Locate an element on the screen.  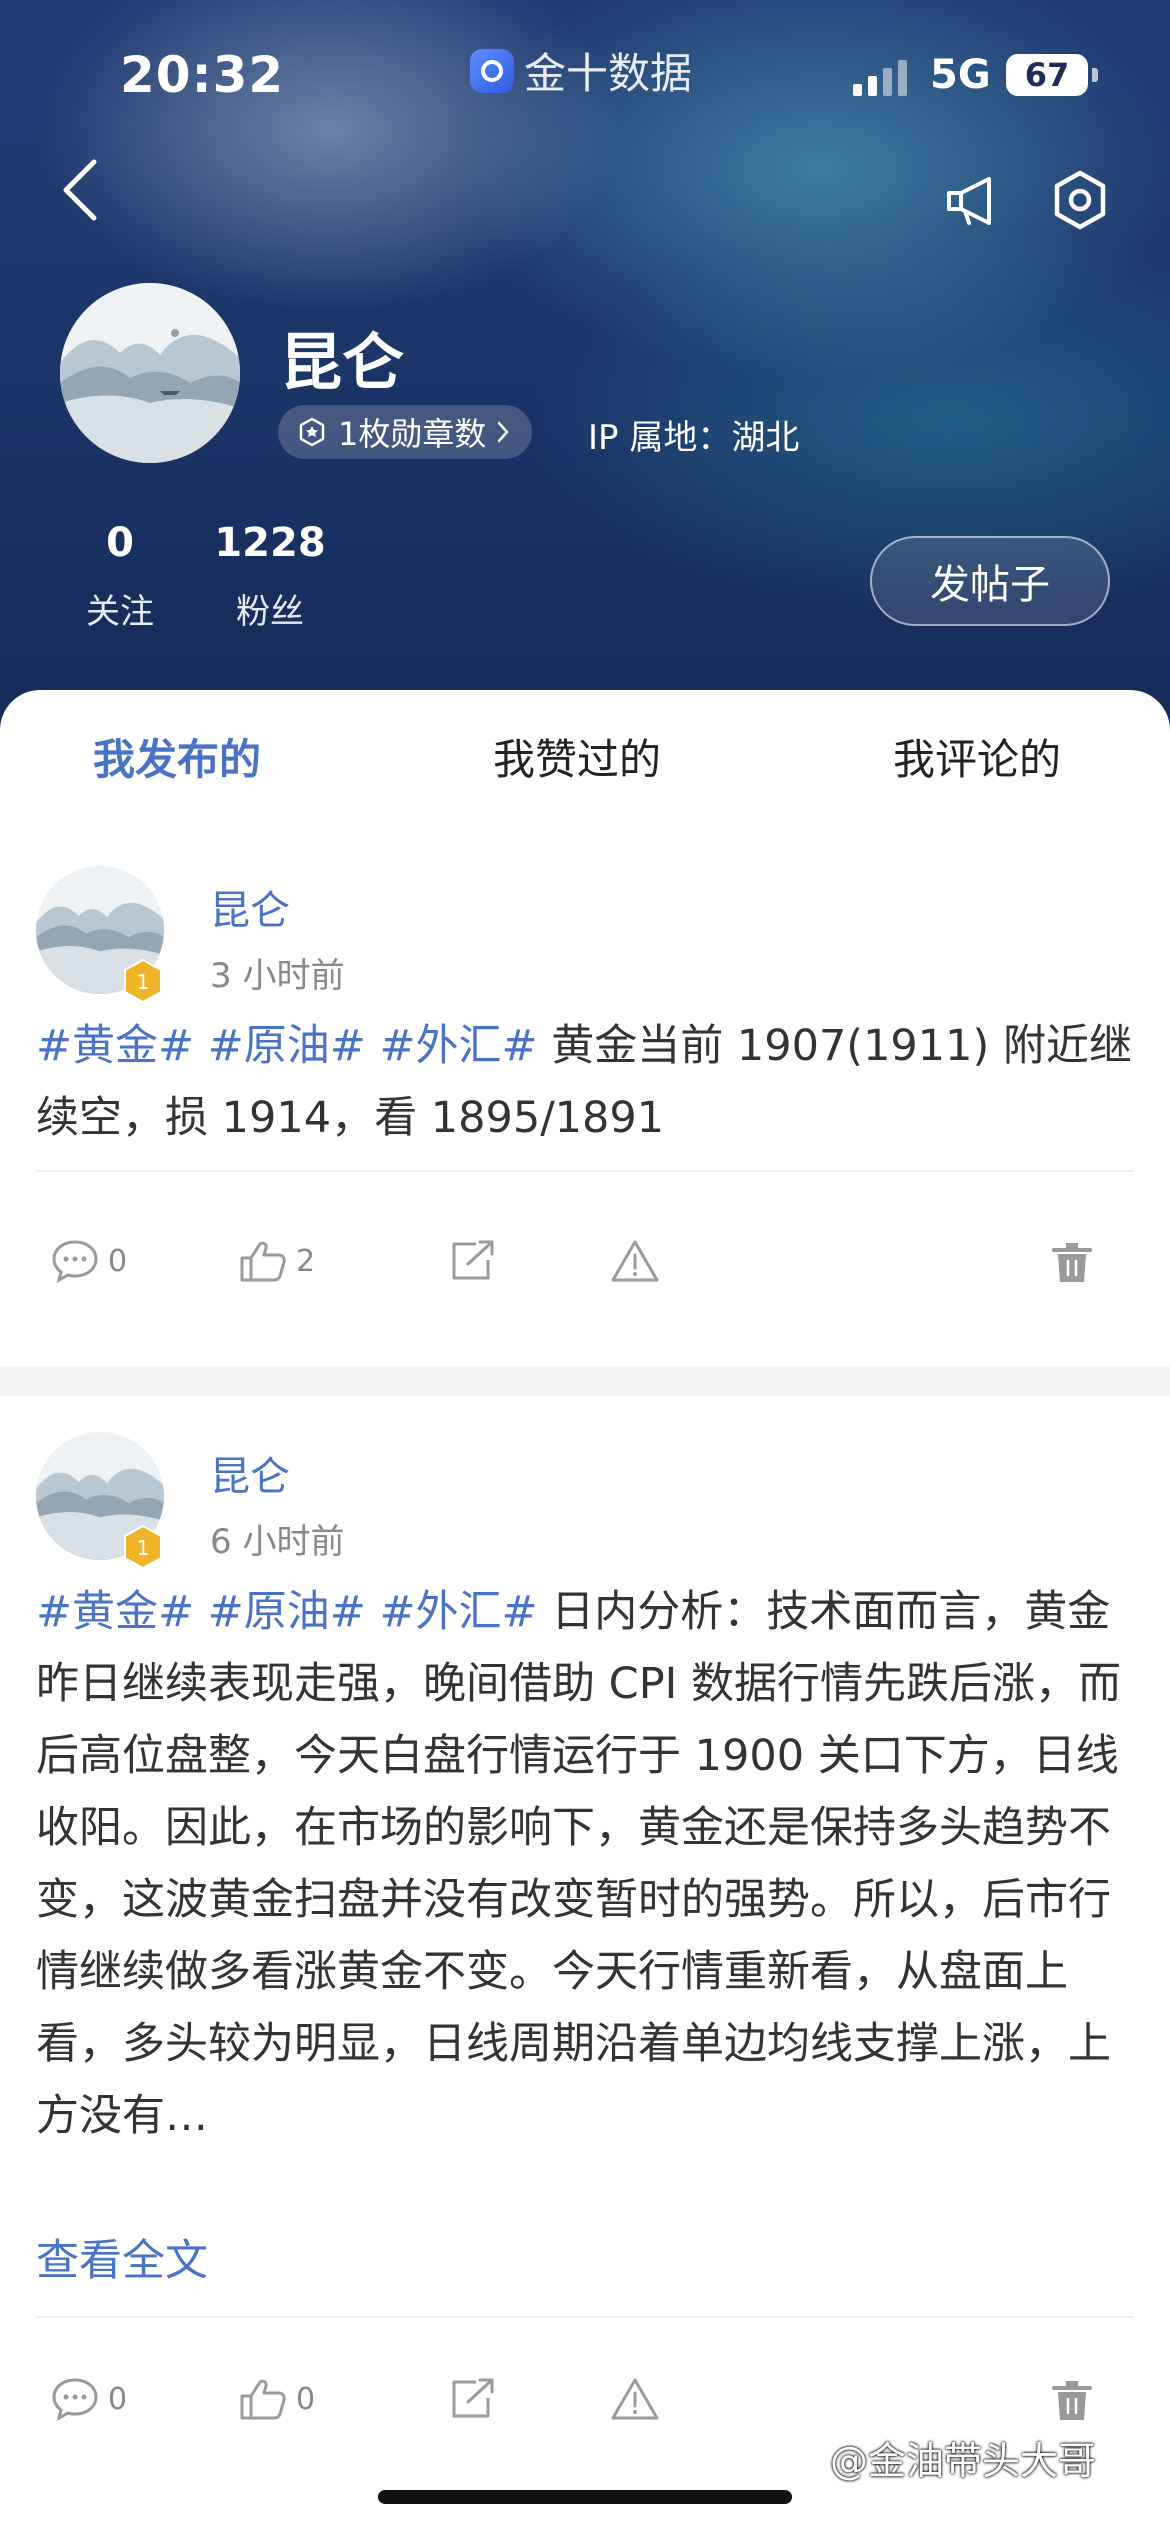
following-stat: 0 关注 is located at coordinates (120, 576).